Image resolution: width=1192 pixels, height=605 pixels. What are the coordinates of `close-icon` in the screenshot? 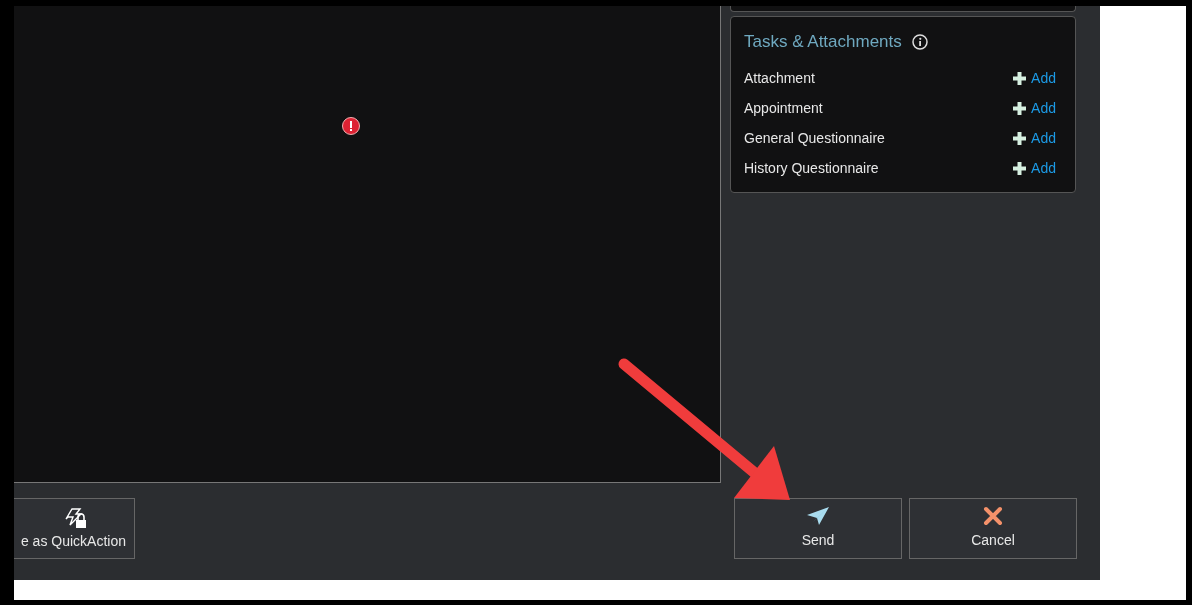 It's located at (993, 516).